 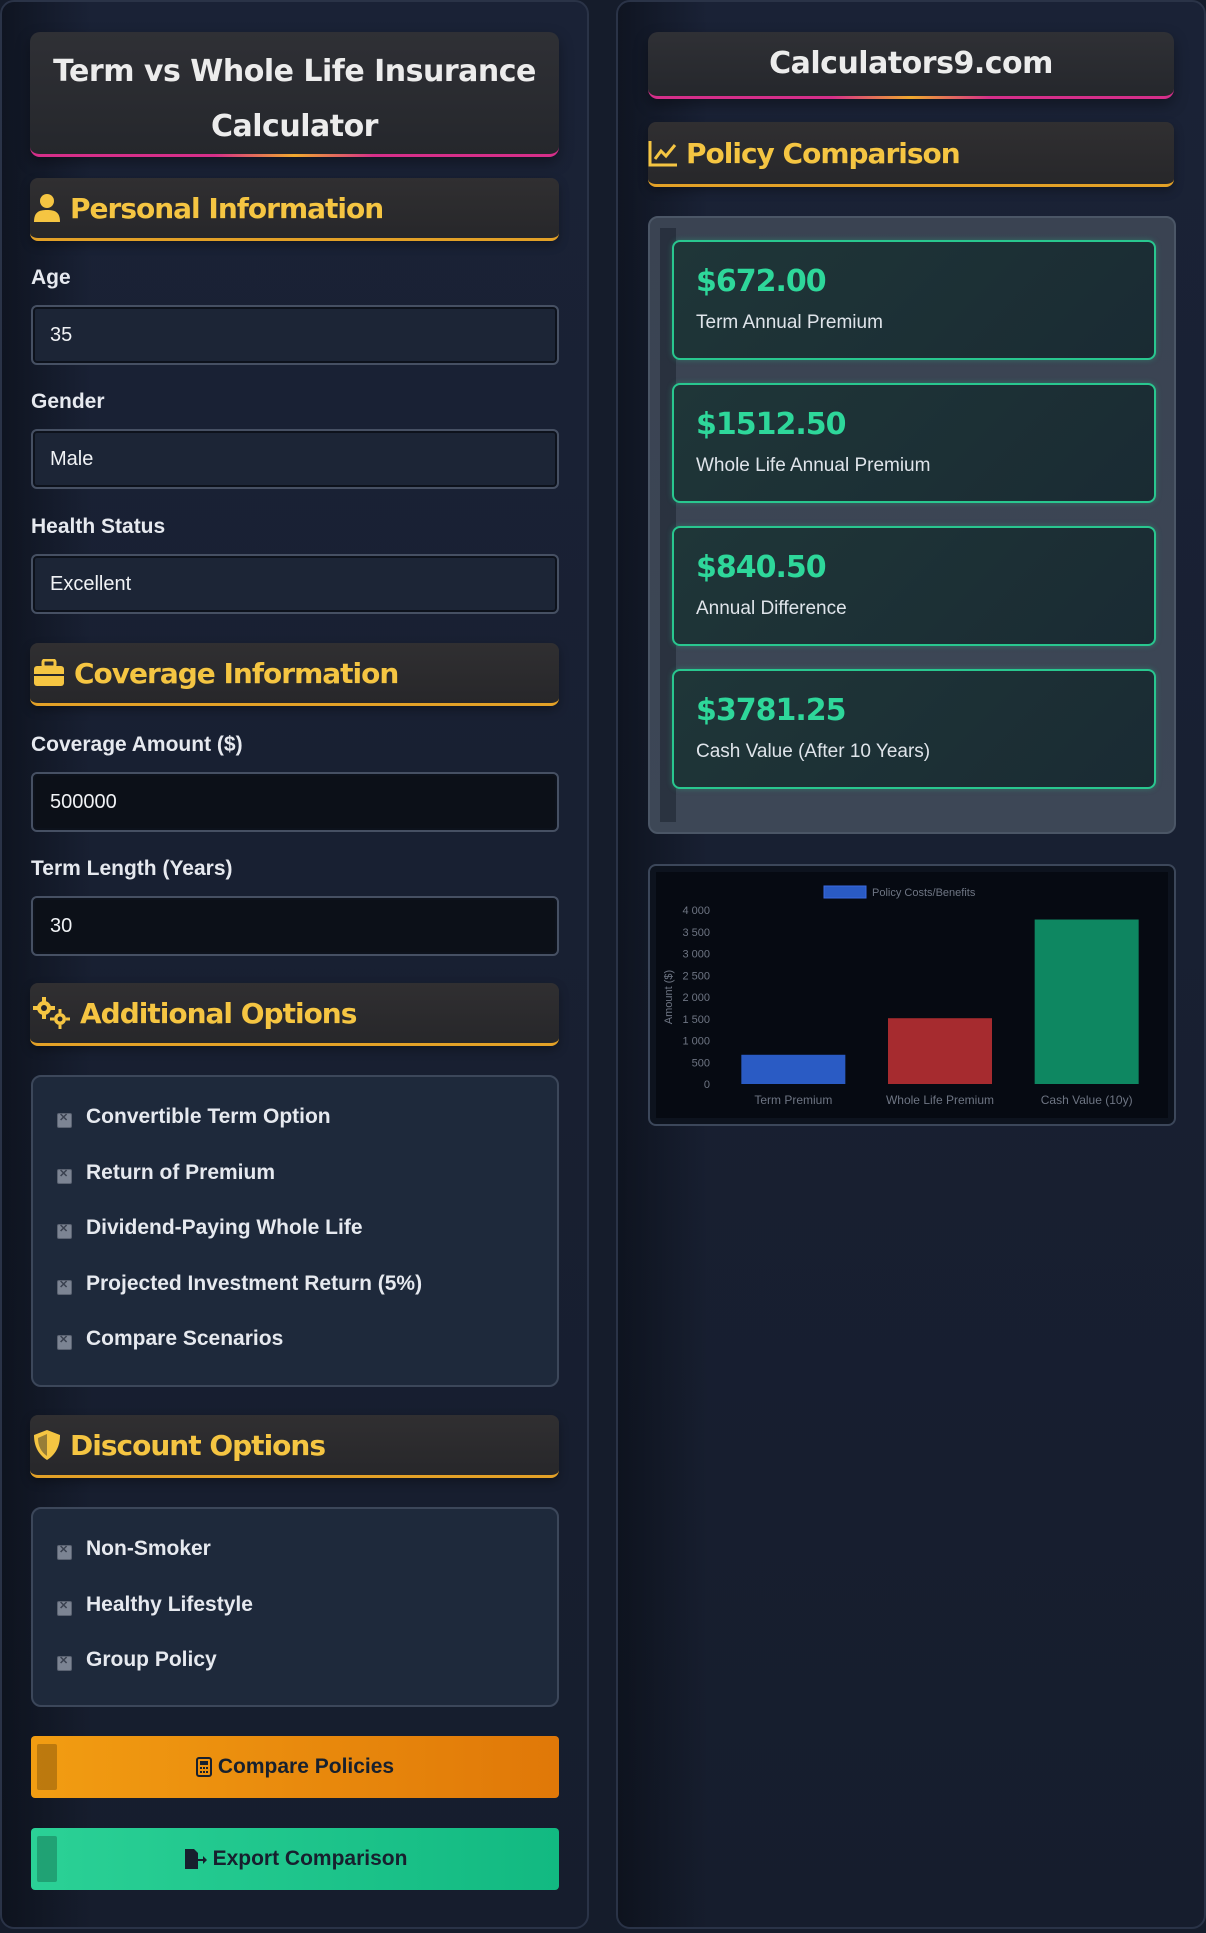 What do you see at coordinates (295, 584) in the screenshot?
I see `health-status-select: Excellent` at bounding box center [295, 584].